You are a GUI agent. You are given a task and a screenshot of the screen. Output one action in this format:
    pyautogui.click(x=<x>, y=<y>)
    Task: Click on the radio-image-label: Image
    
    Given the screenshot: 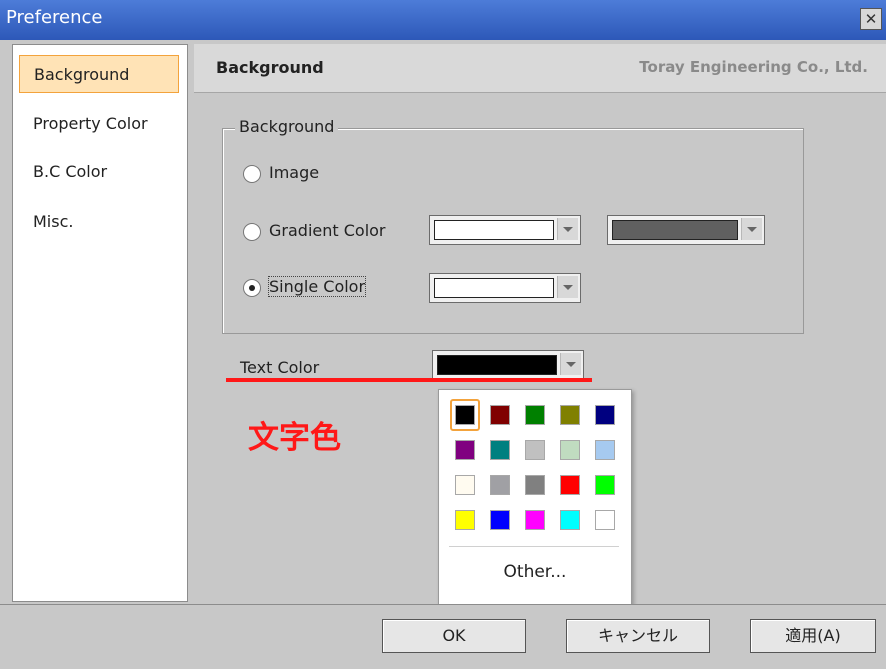 What is the action you would take?
    pyautogui.click(x=294, y=172)
    